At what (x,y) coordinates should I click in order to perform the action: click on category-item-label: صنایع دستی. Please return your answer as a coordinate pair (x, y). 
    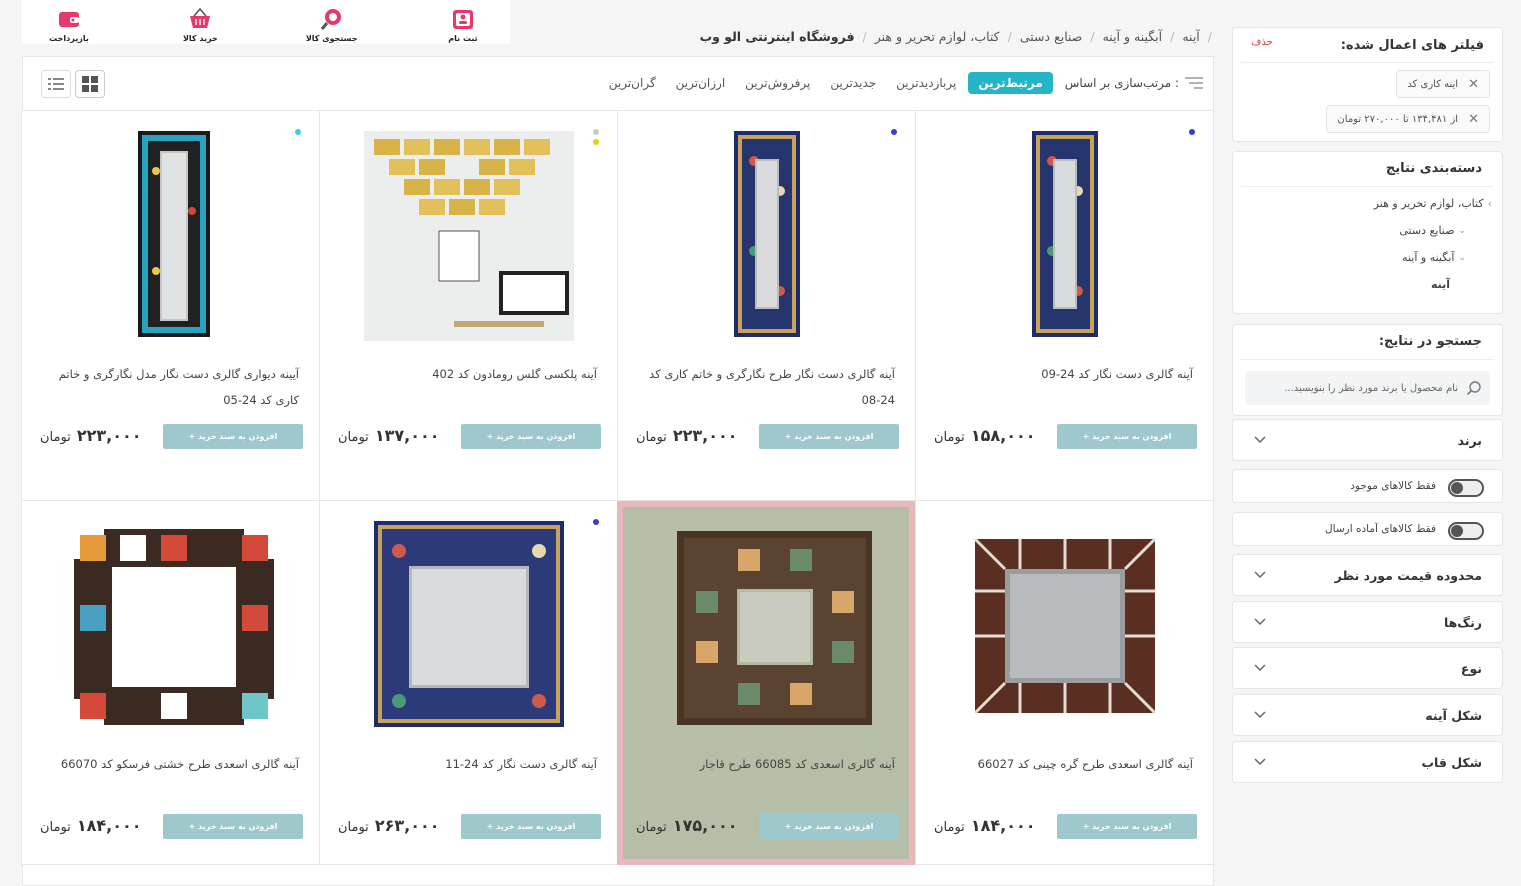
    Looking at the image, I should click on (1427, 230).